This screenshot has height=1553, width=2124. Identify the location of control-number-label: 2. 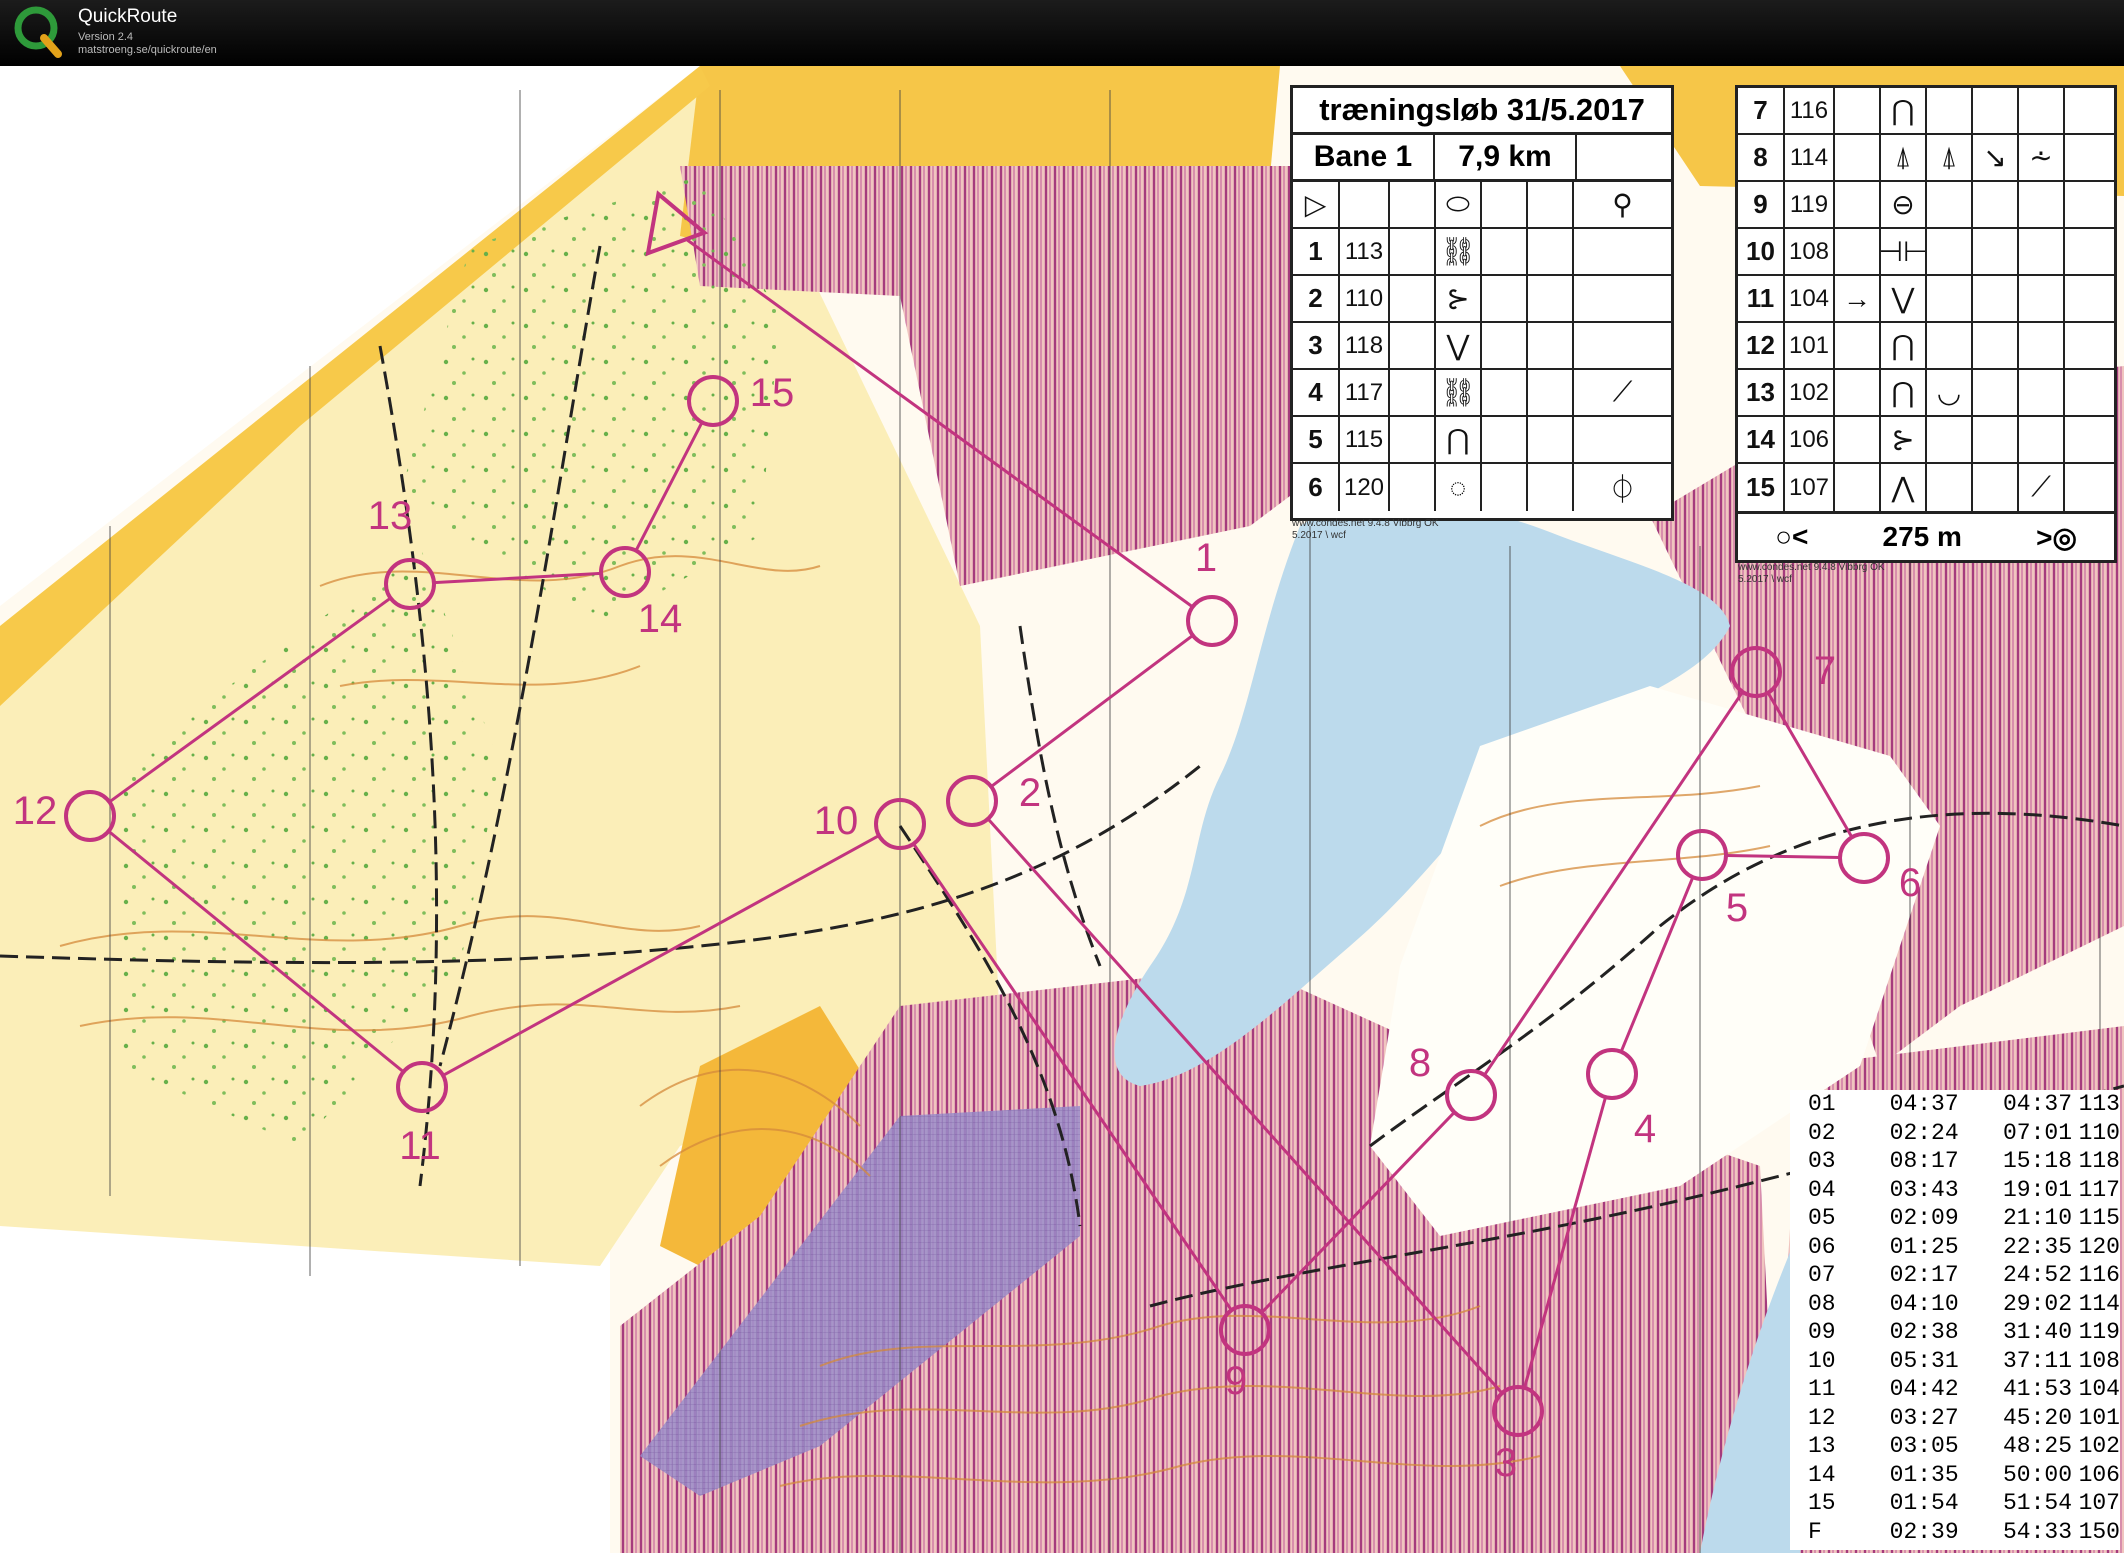
(1030, 793).